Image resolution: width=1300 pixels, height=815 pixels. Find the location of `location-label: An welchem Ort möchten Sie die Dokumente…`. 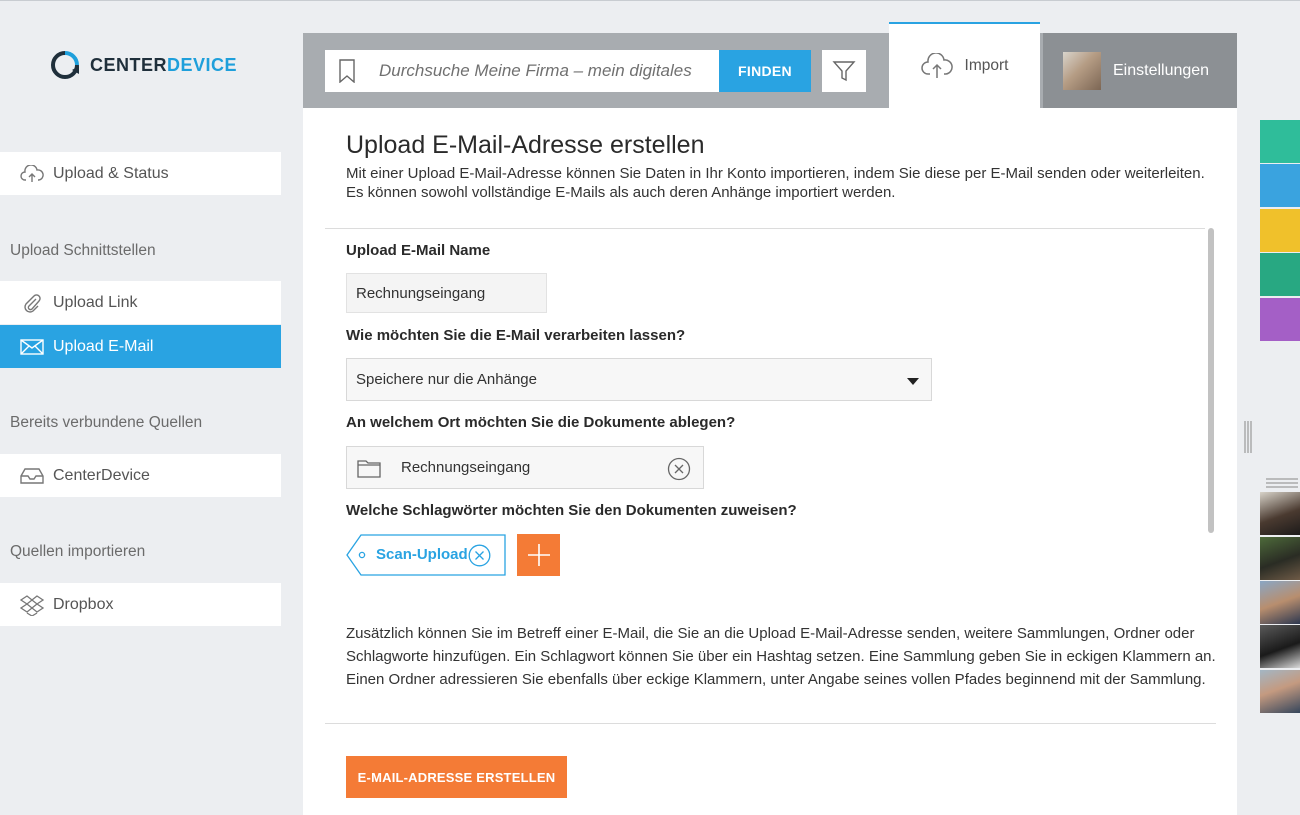

location-label: An welchem Ort möchten Sie die Dokumente… is located at coordinates (541, 422).